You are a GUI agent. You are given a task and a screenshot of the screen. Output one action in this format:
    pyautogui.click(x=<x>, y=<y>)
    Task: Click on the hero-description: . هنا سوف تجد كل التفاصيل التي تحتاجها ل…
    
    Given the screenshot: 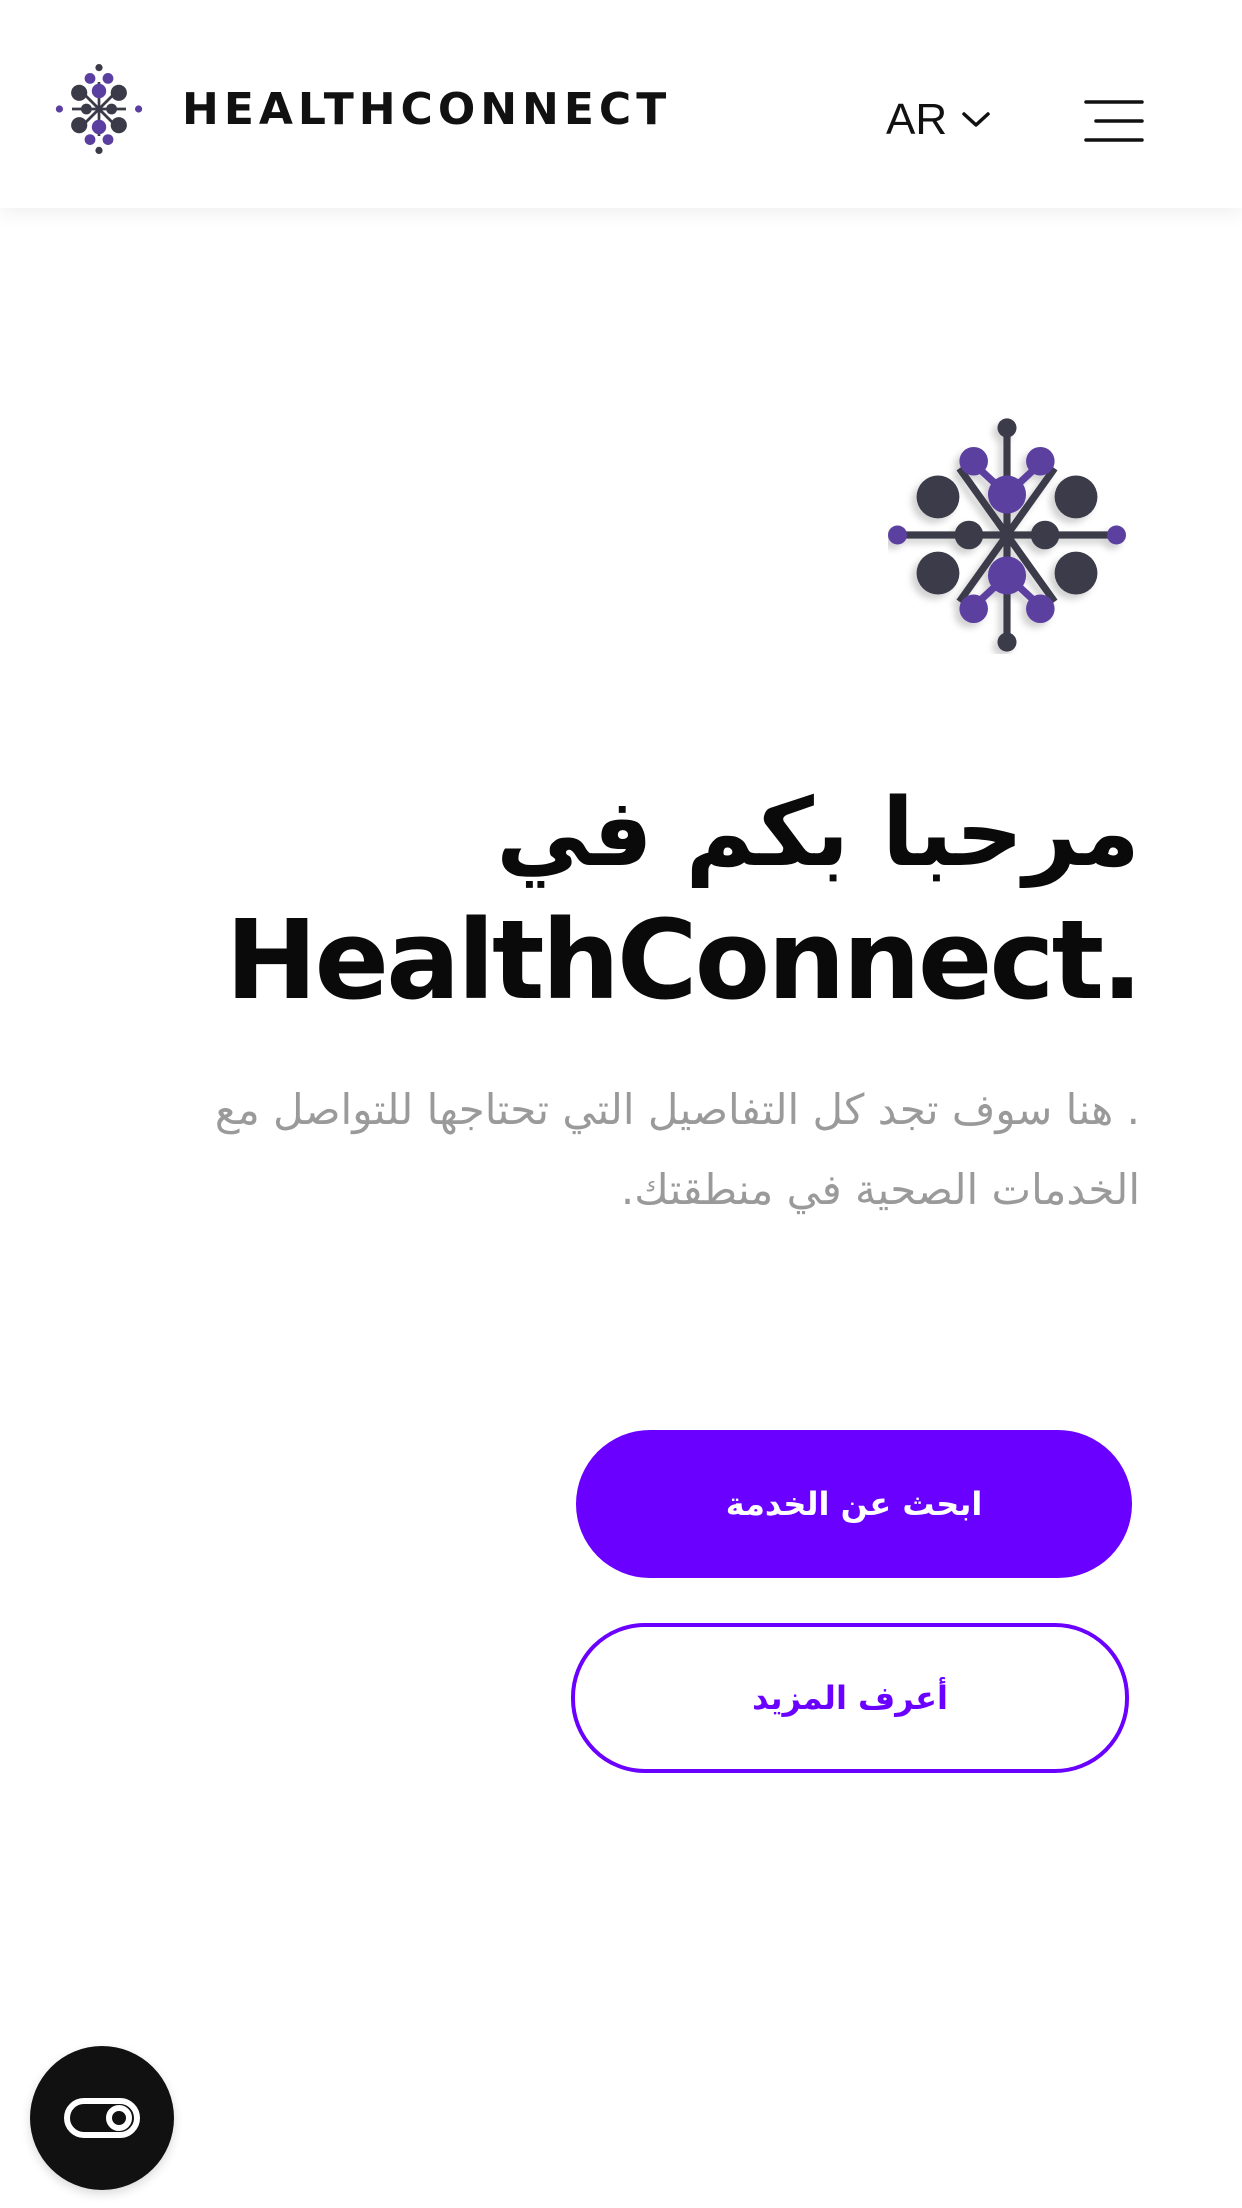 What is the action you would take?
    pyautogui.click(x=677, y=1149)
    